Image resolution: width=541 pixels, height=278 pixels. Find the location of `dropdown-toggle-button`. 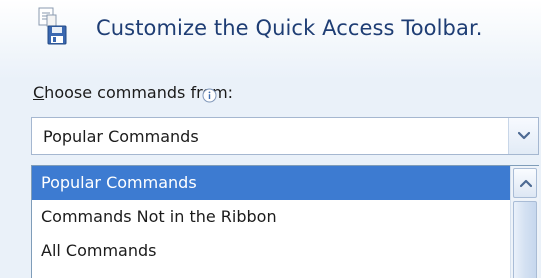

dropdown-toggle-button is located at coordinates (523, 136).